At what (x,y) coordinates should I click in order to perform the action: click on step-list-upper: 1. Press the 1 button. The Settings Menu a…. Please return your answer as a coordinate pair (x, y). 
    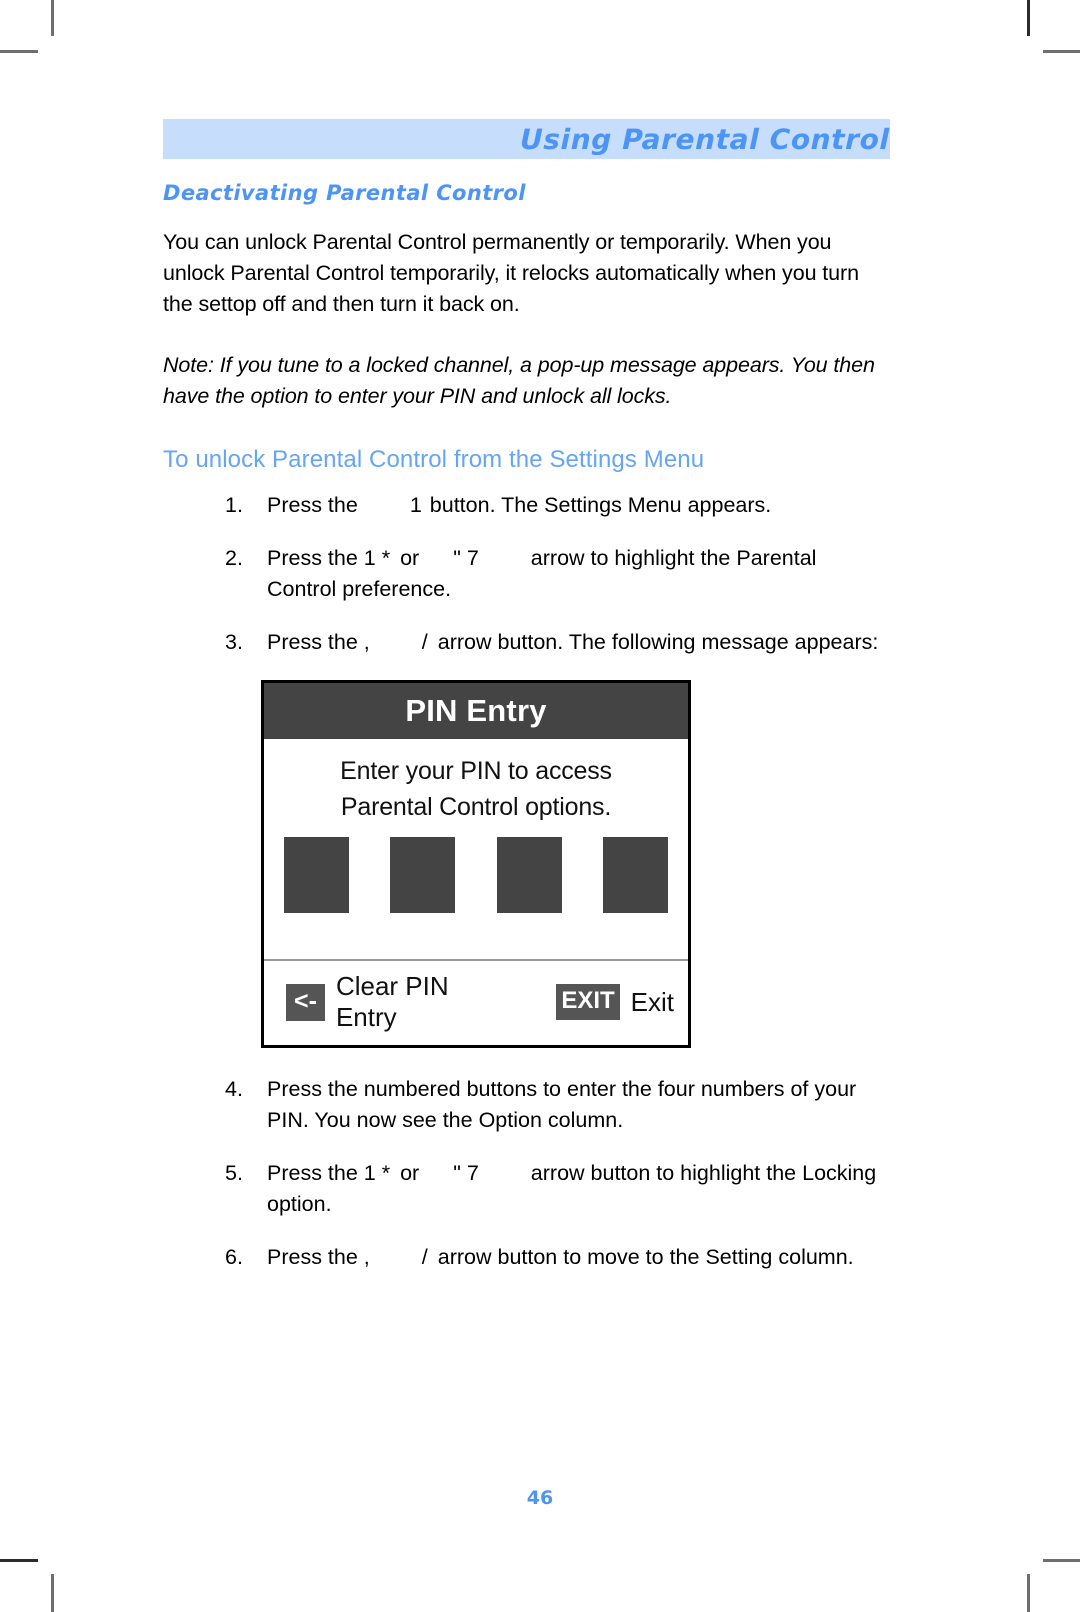
    Looking at the image, I should click on (526, 574).